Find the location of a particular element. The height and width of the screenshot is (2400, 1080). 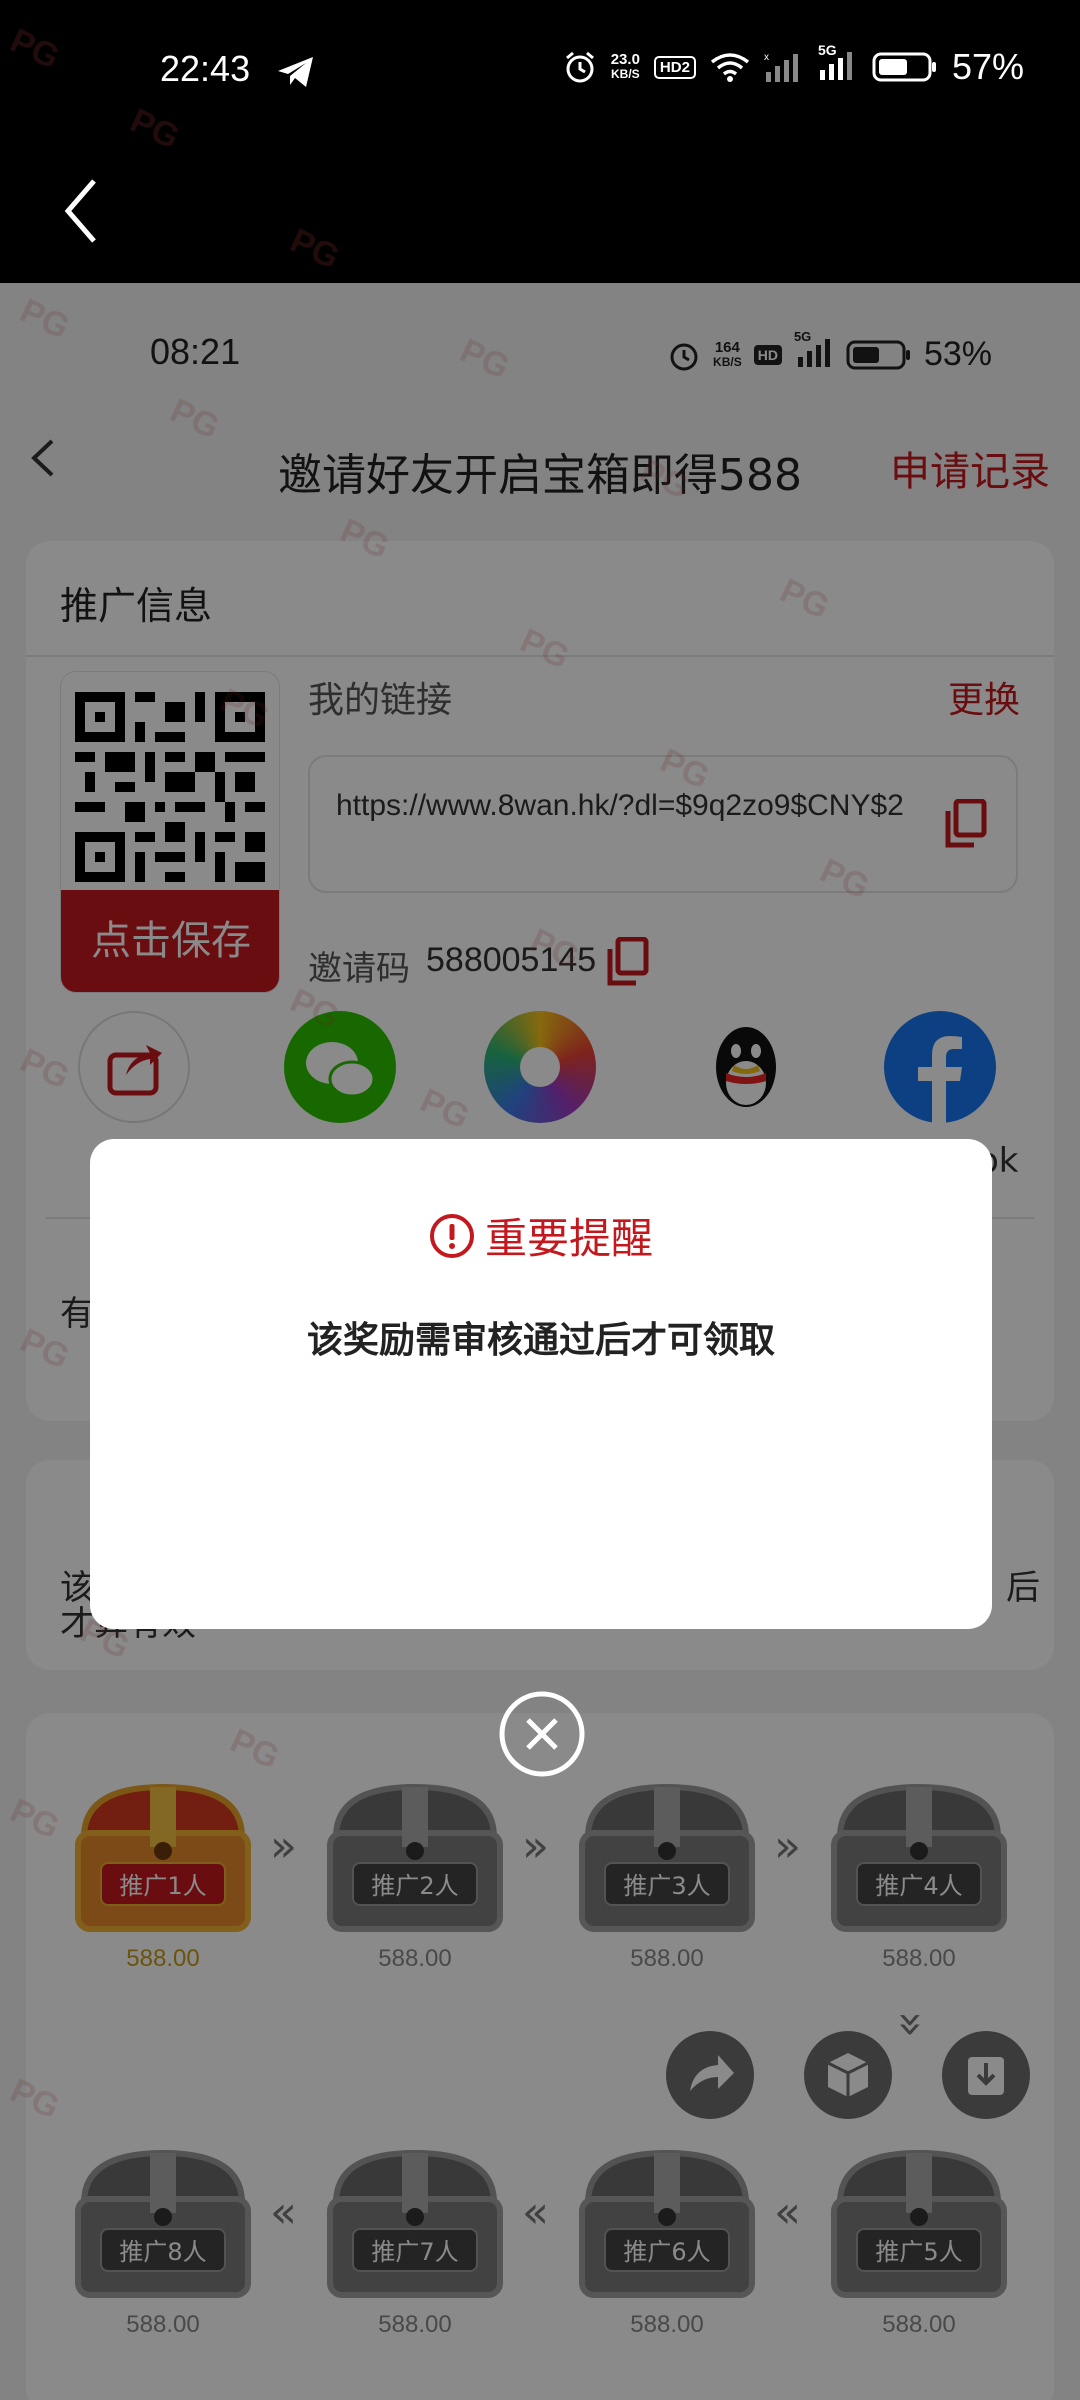

dialog-message: 该奖励需审核通过后才可领取 is located at coordinates (540, 1340).